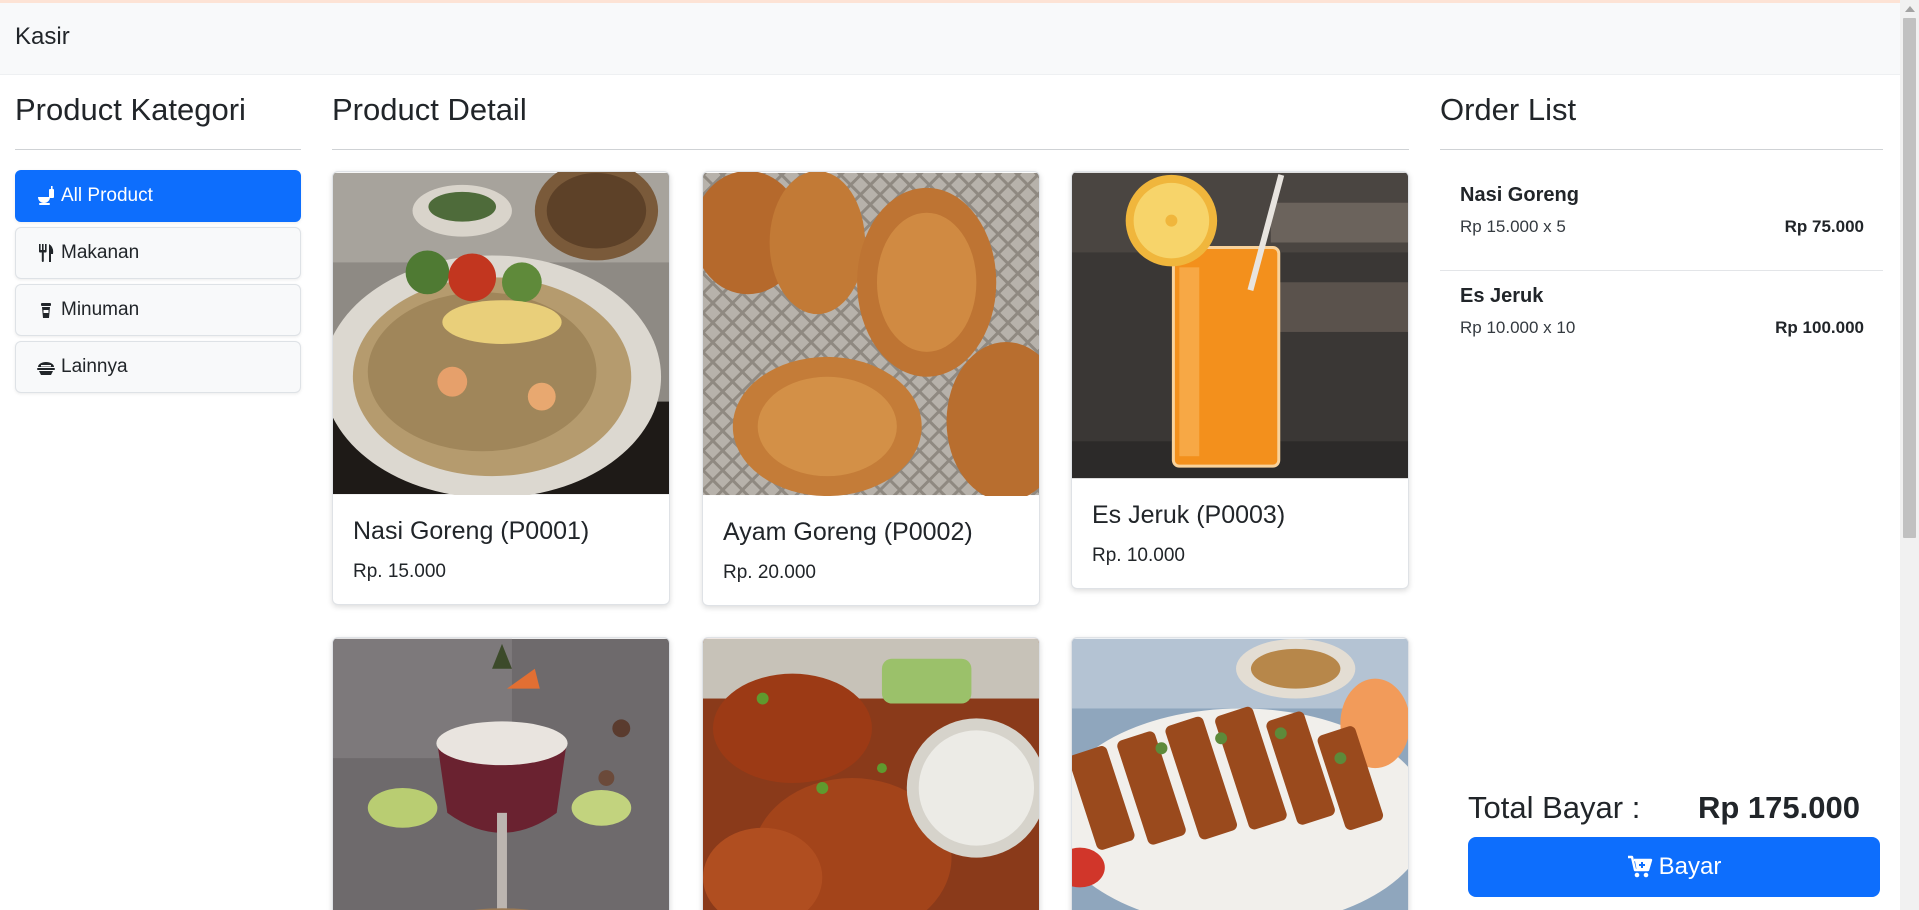 The image size is (1919, 910). I want to click on total-label: Total Bayar :, so click(1554, 807).